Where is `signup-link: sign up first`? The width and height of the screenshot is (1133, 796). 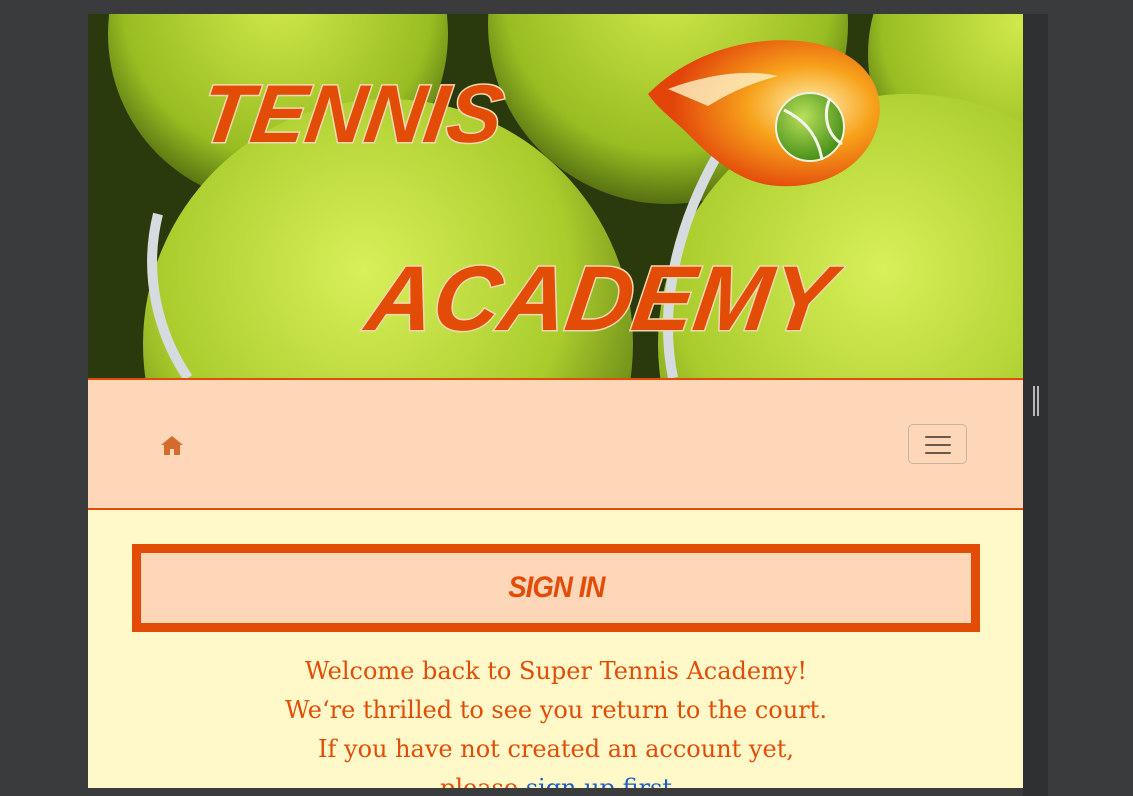 signup-link: sign up first is located at coordinates (599, 781).